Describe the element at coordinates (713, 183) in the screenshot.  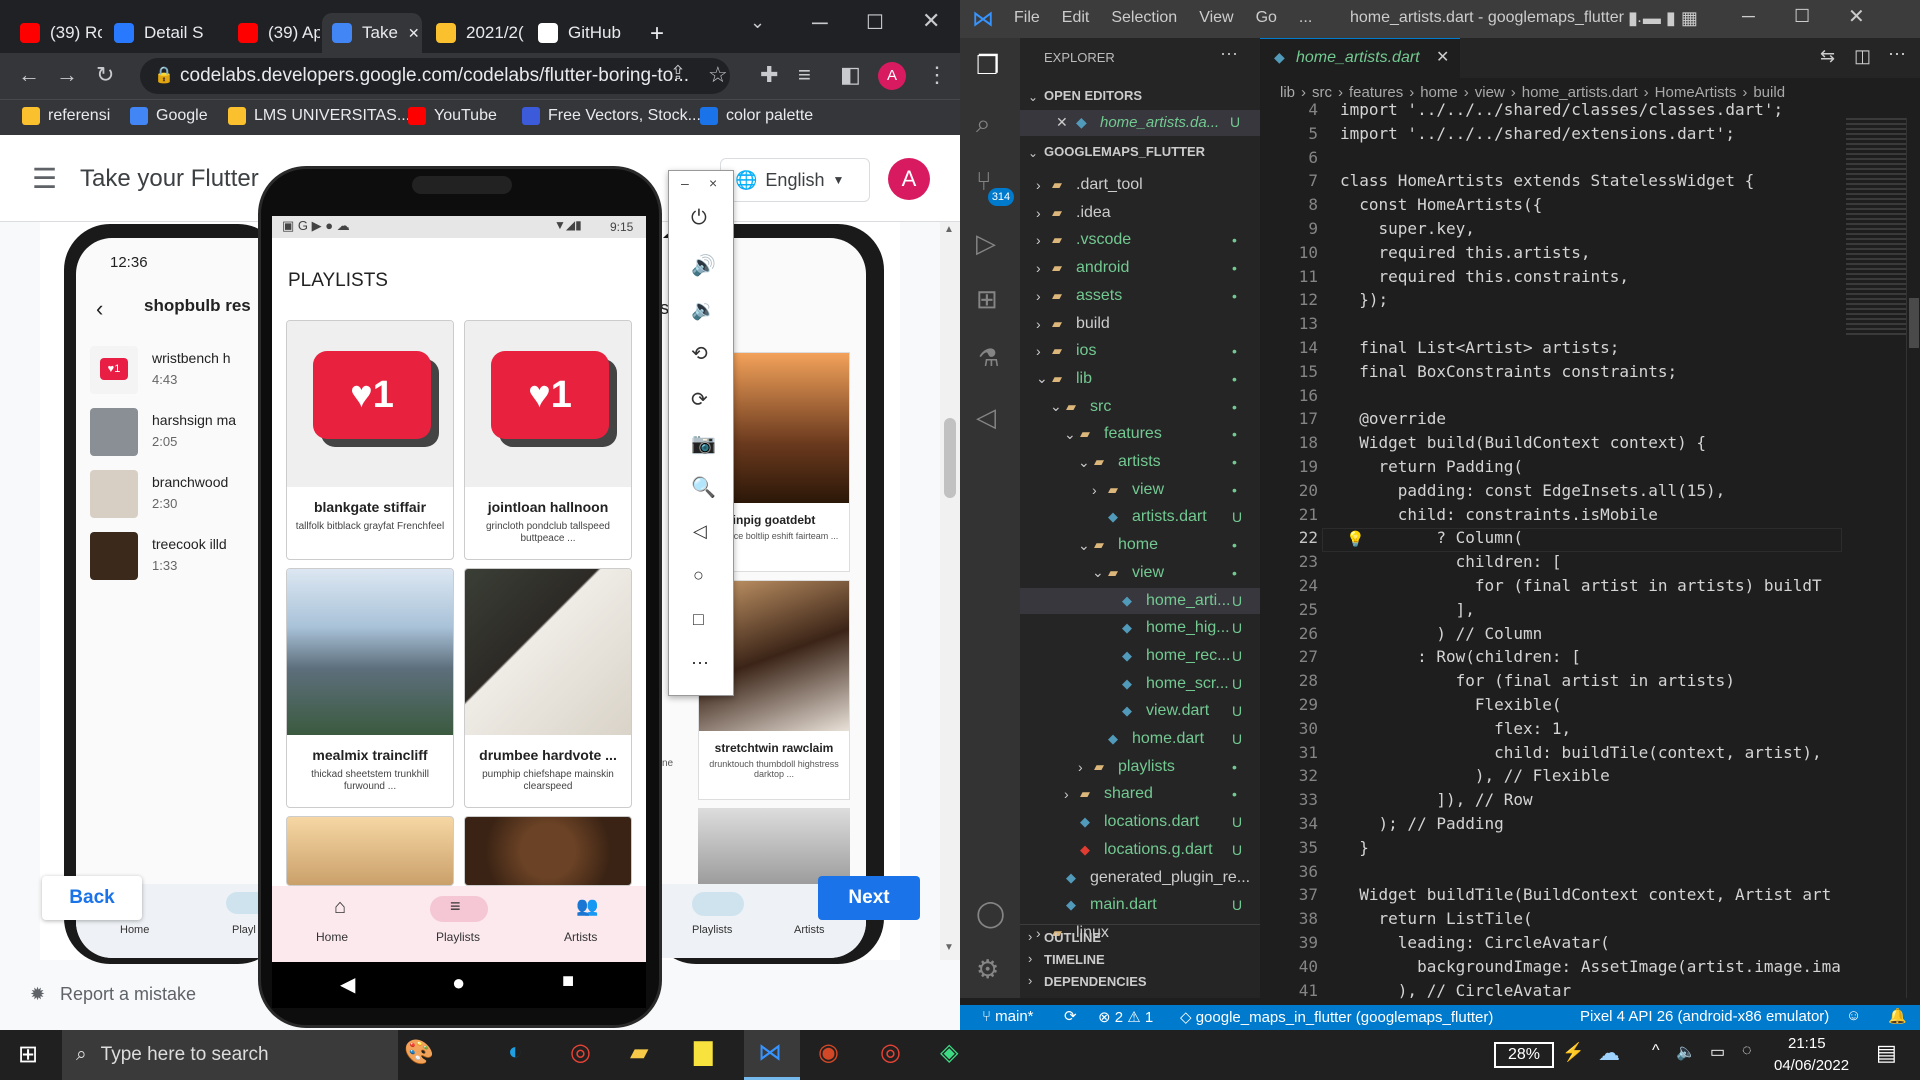
I see `emu-close-icon: ×` at that location.